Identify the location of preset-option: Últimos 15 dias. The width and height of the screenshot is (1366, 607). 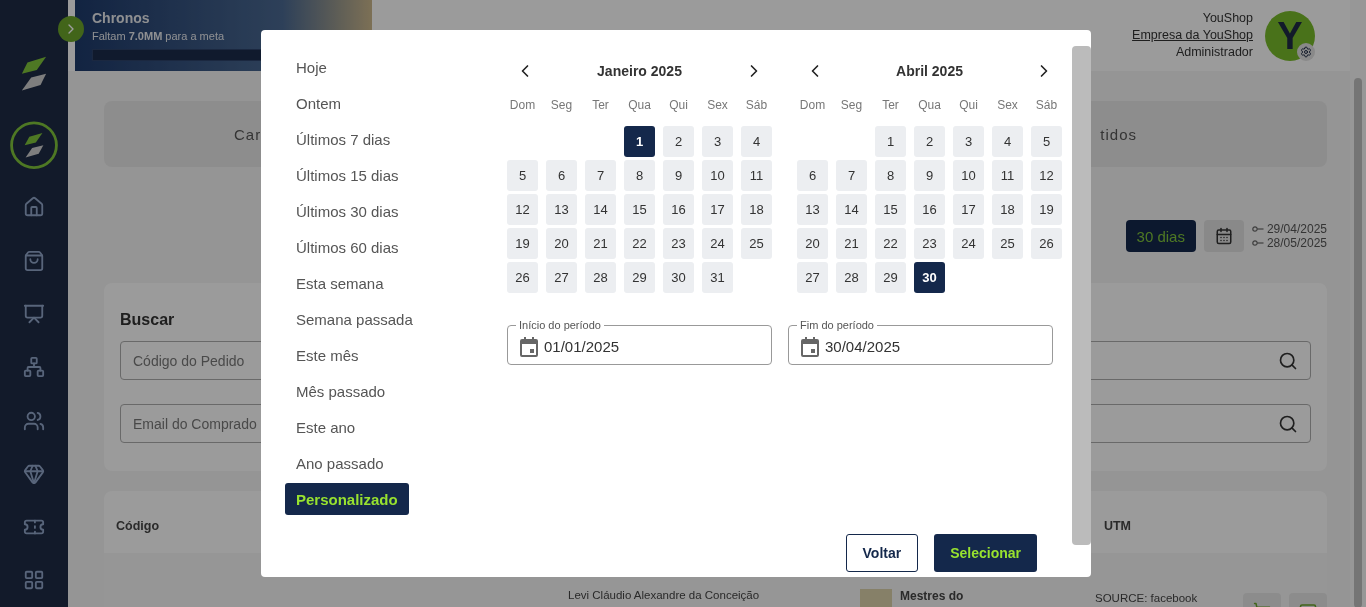
(347, 175).